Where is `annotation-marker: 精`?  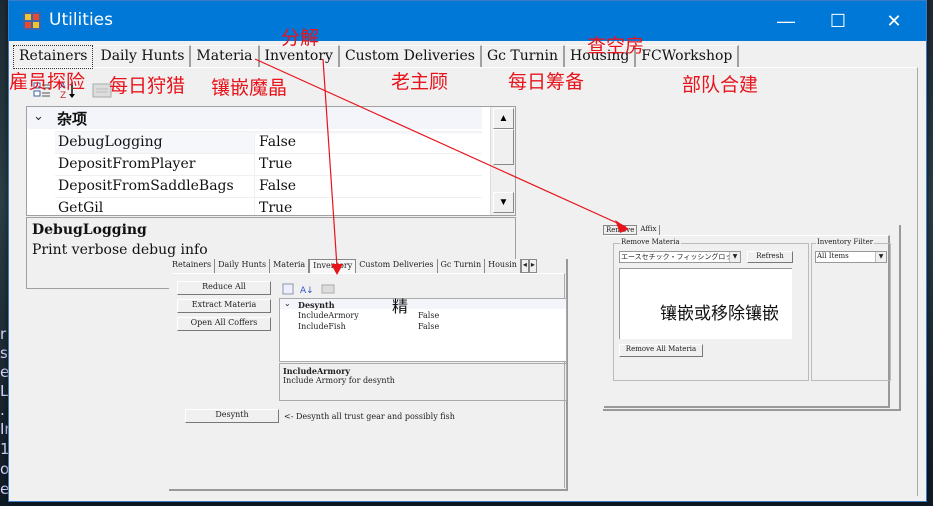 annotation-marker: 精 is located at coordinates (400, 306).